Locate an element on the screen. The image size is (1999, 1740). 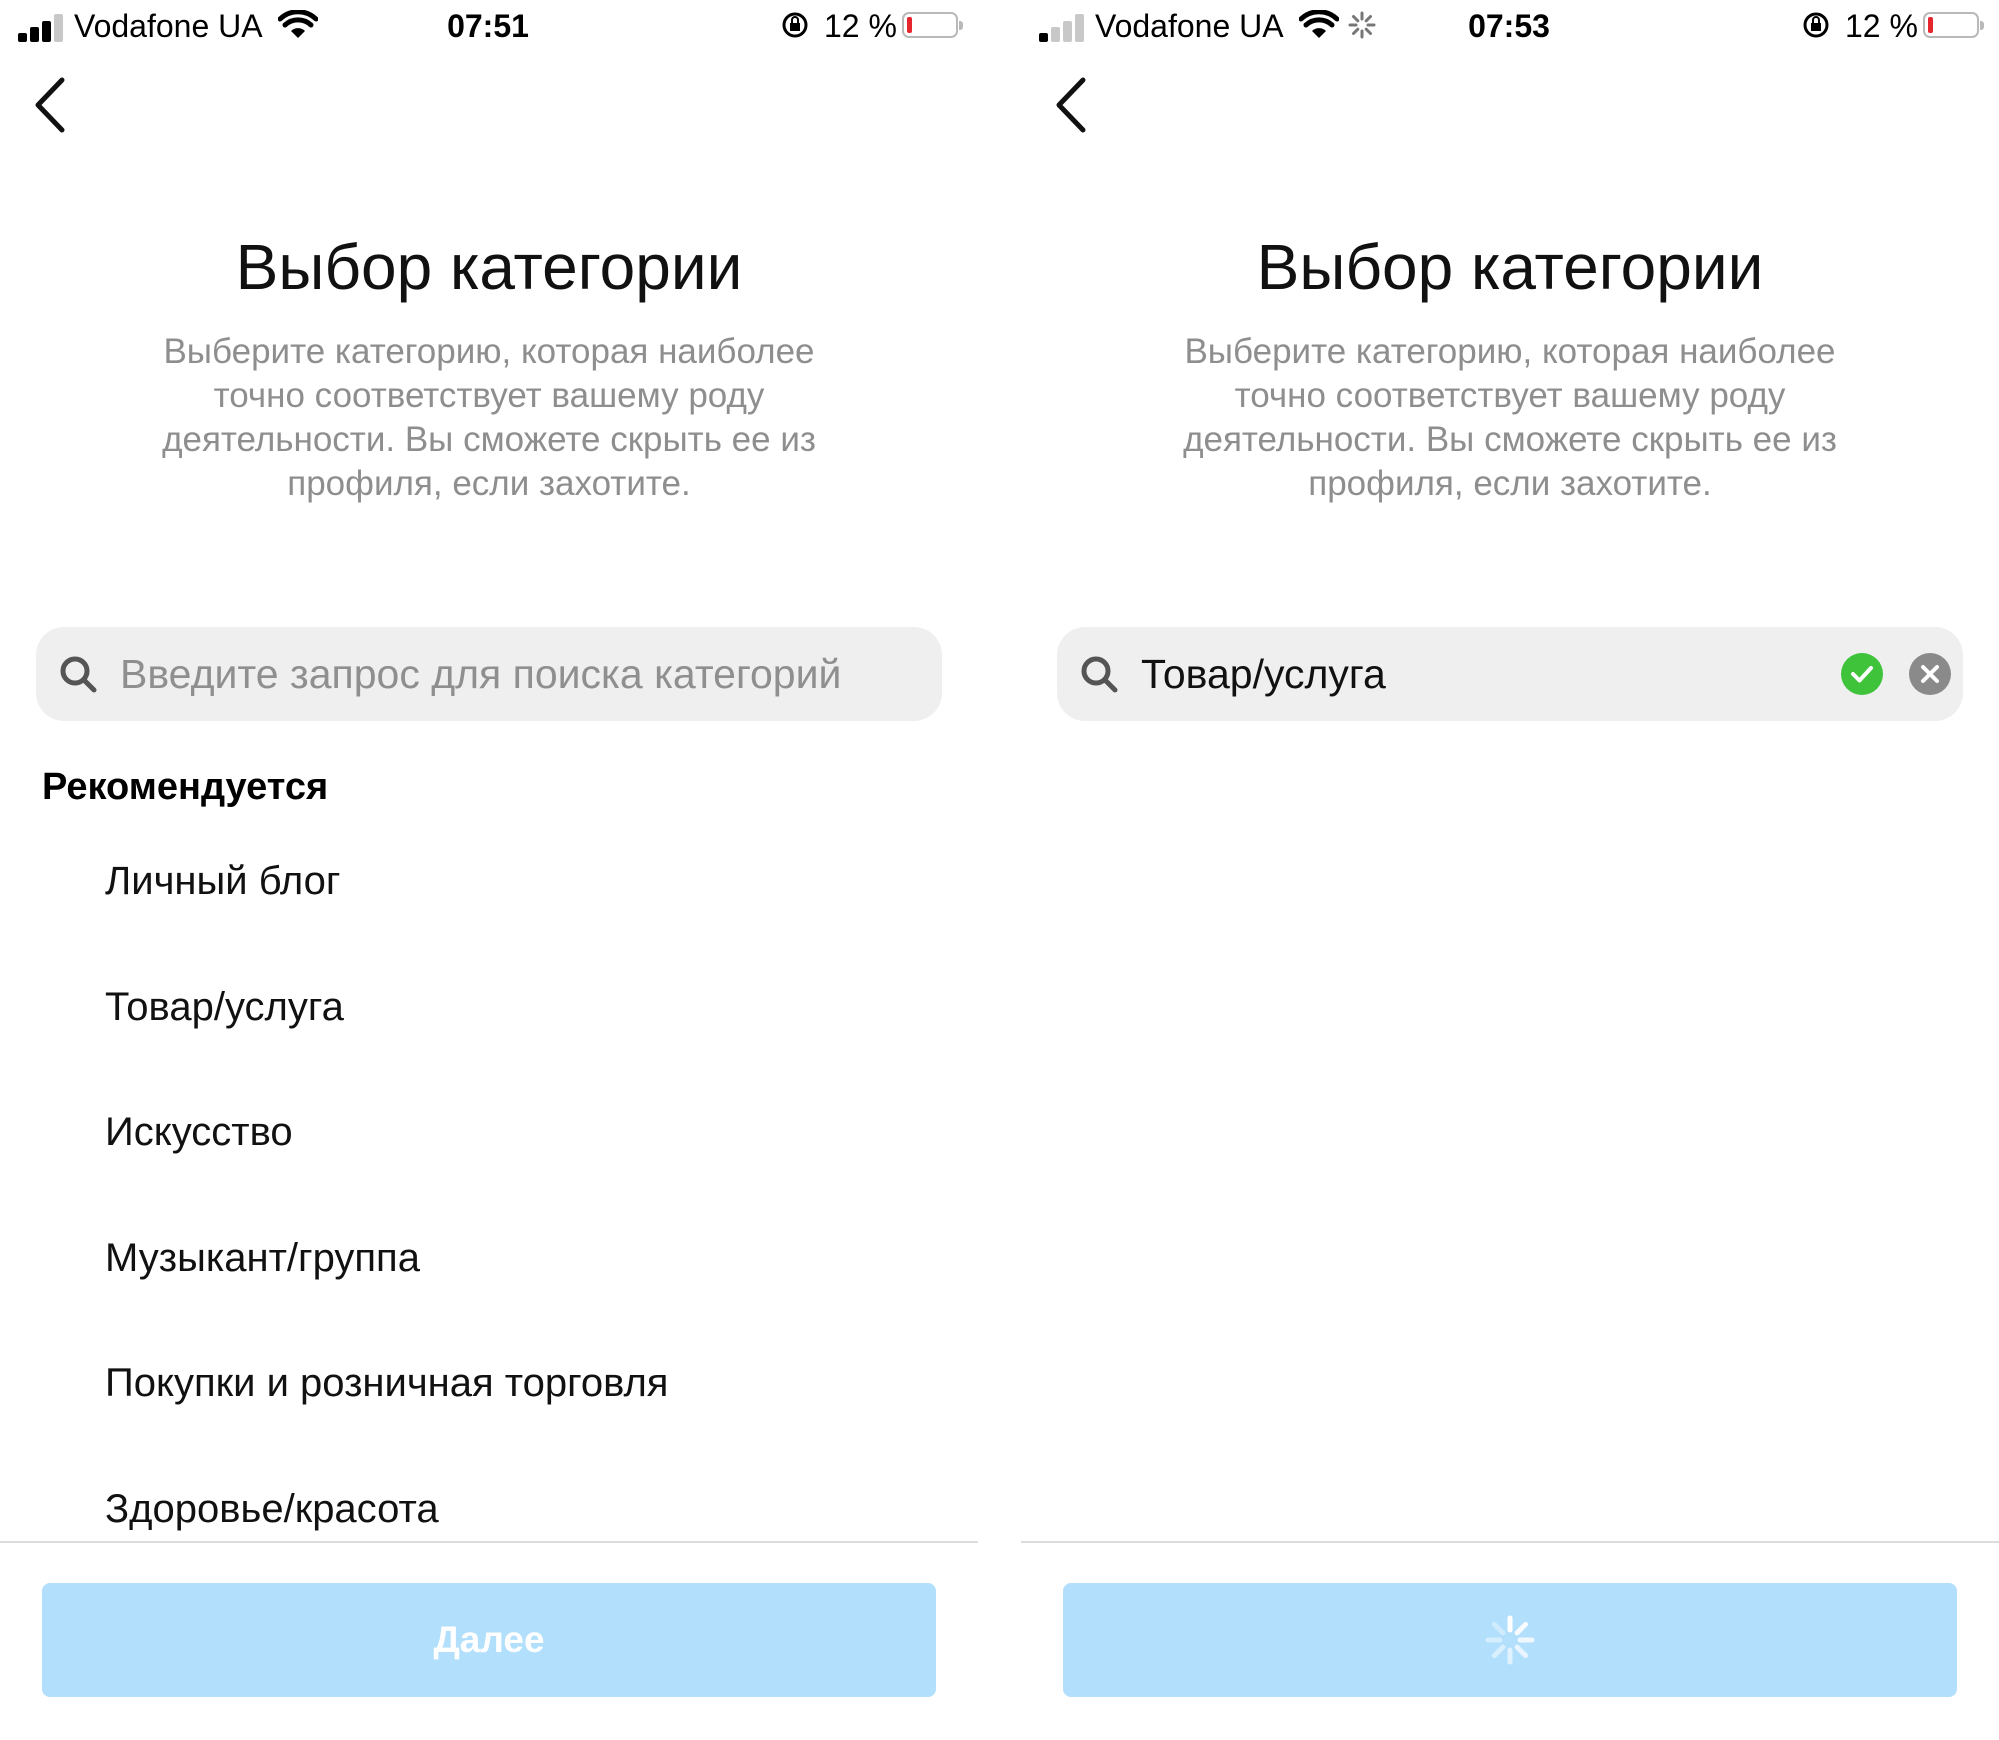
clock: 07:51 is located at coordinates (488, 26).